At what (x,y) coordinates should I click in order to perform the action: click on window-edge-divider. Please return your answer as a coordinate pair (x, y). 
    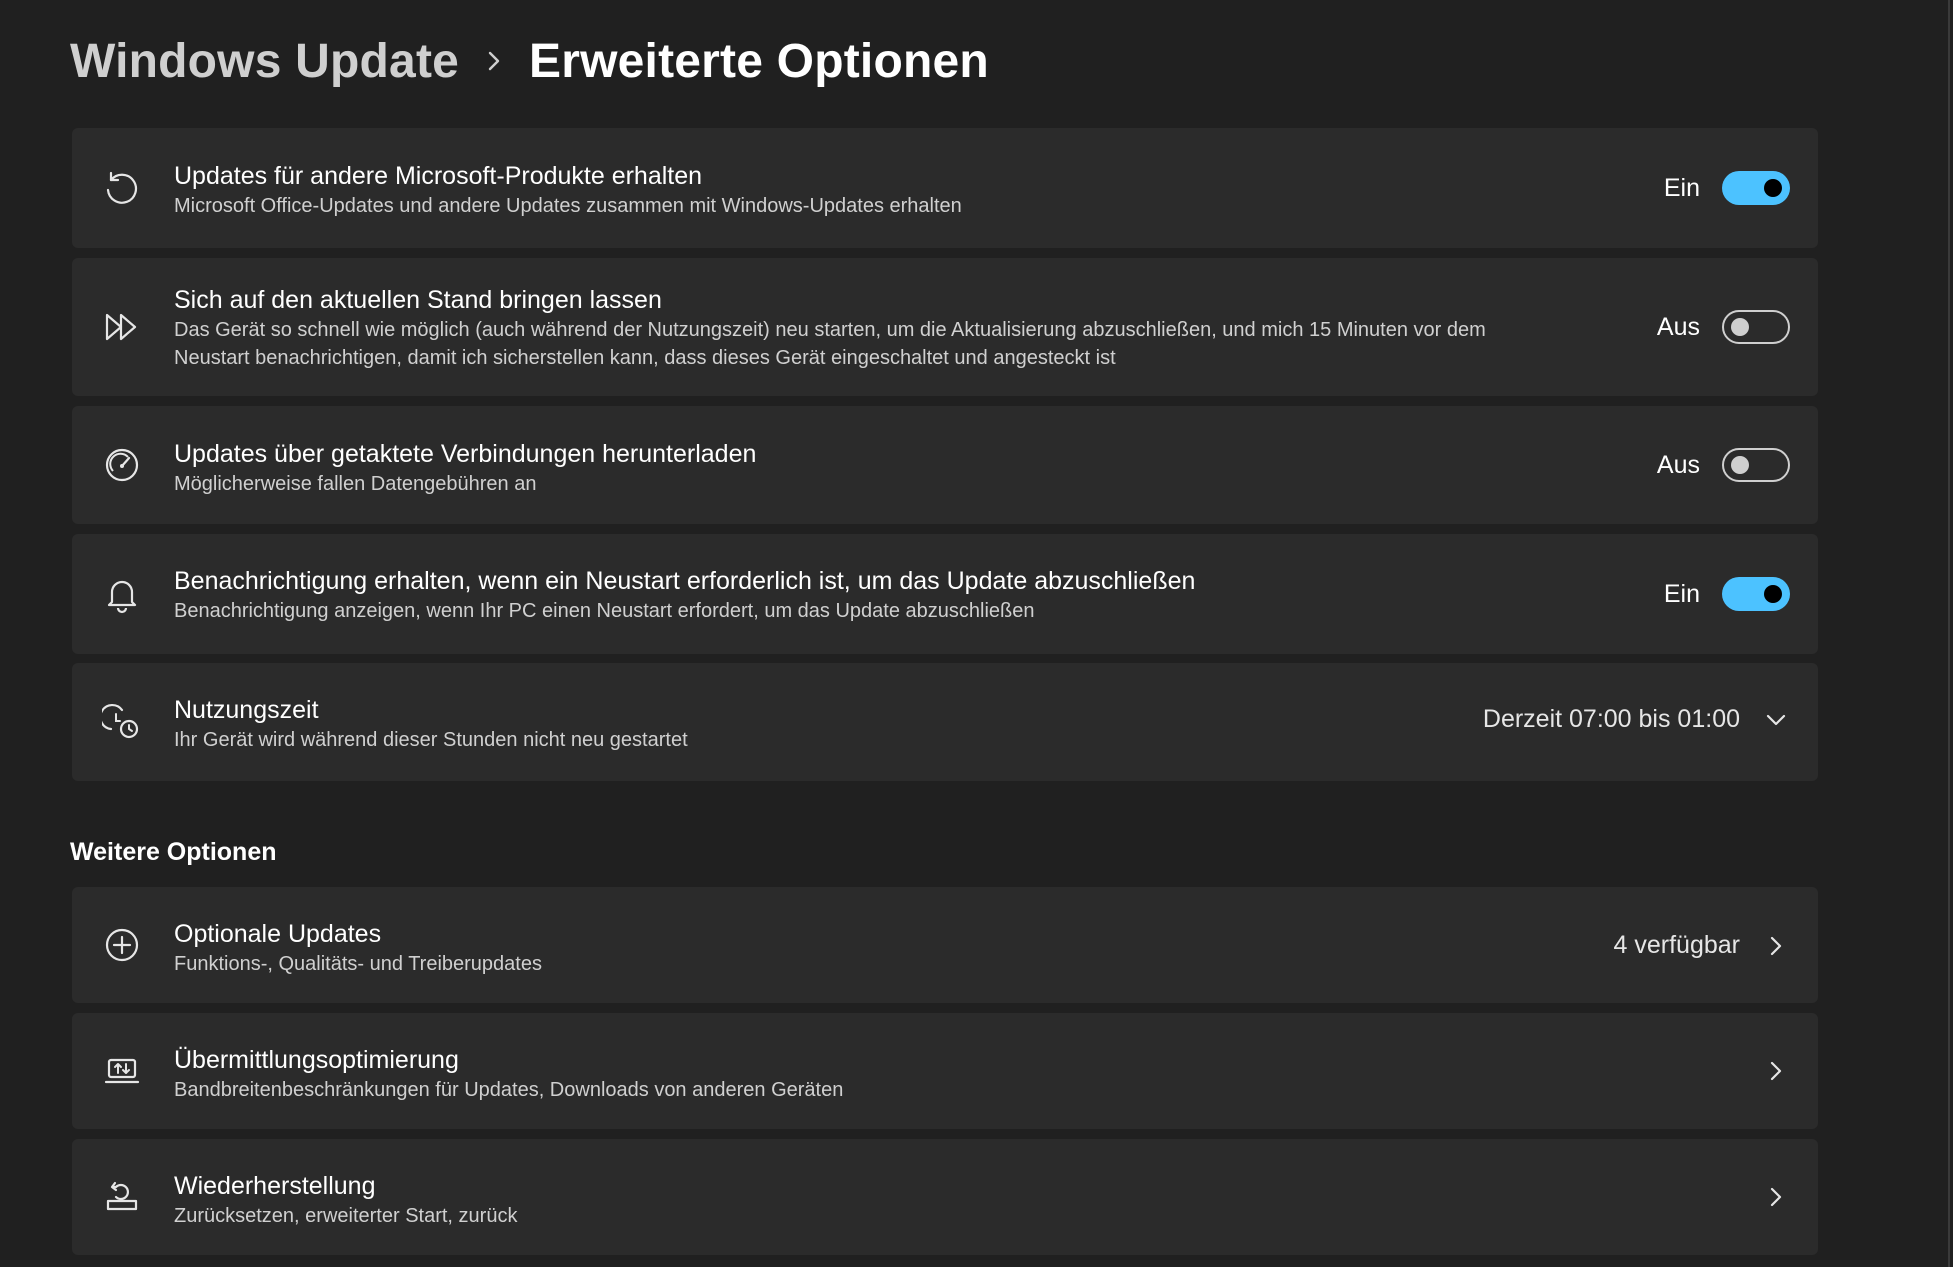
    Looking at the image, I should click on (1949, 633).